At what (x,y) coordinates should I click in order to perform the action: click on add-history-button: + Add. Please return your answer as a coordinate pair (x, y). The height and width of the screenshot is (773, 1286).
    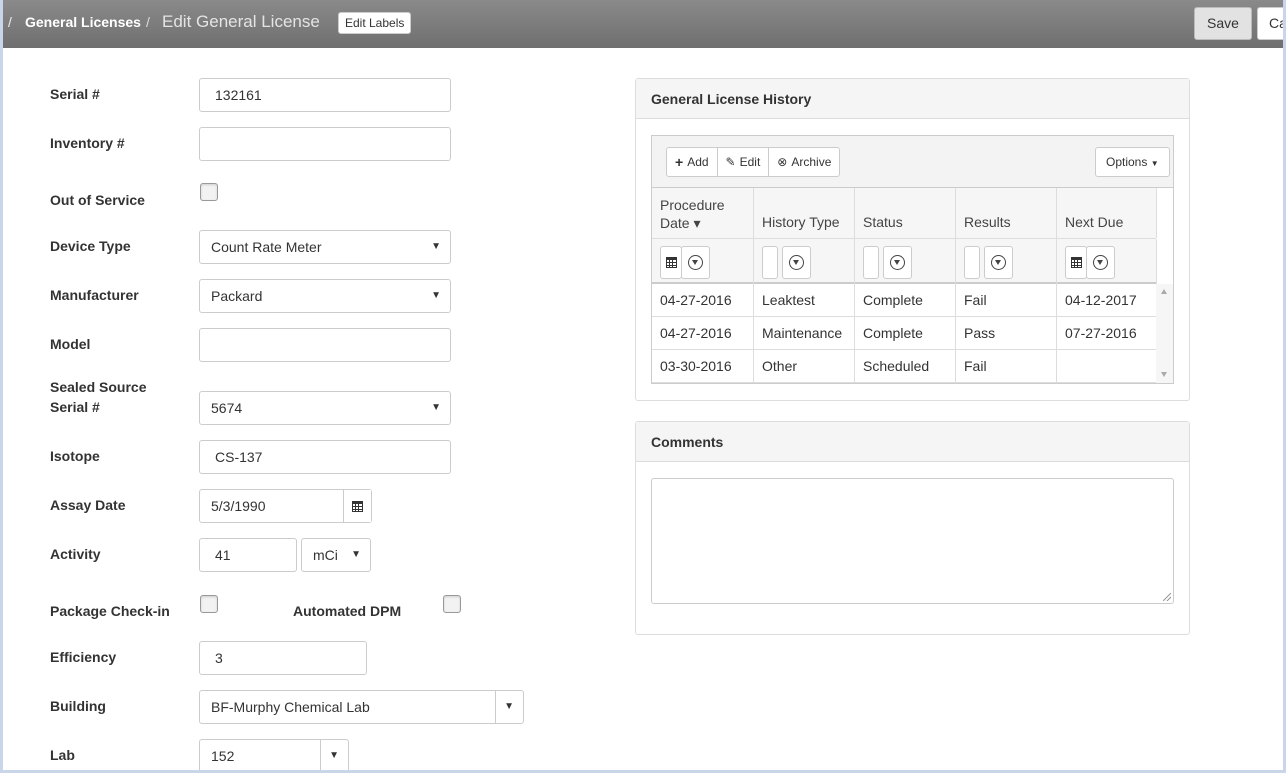
    Looking at the image, I should click on (692, 162).